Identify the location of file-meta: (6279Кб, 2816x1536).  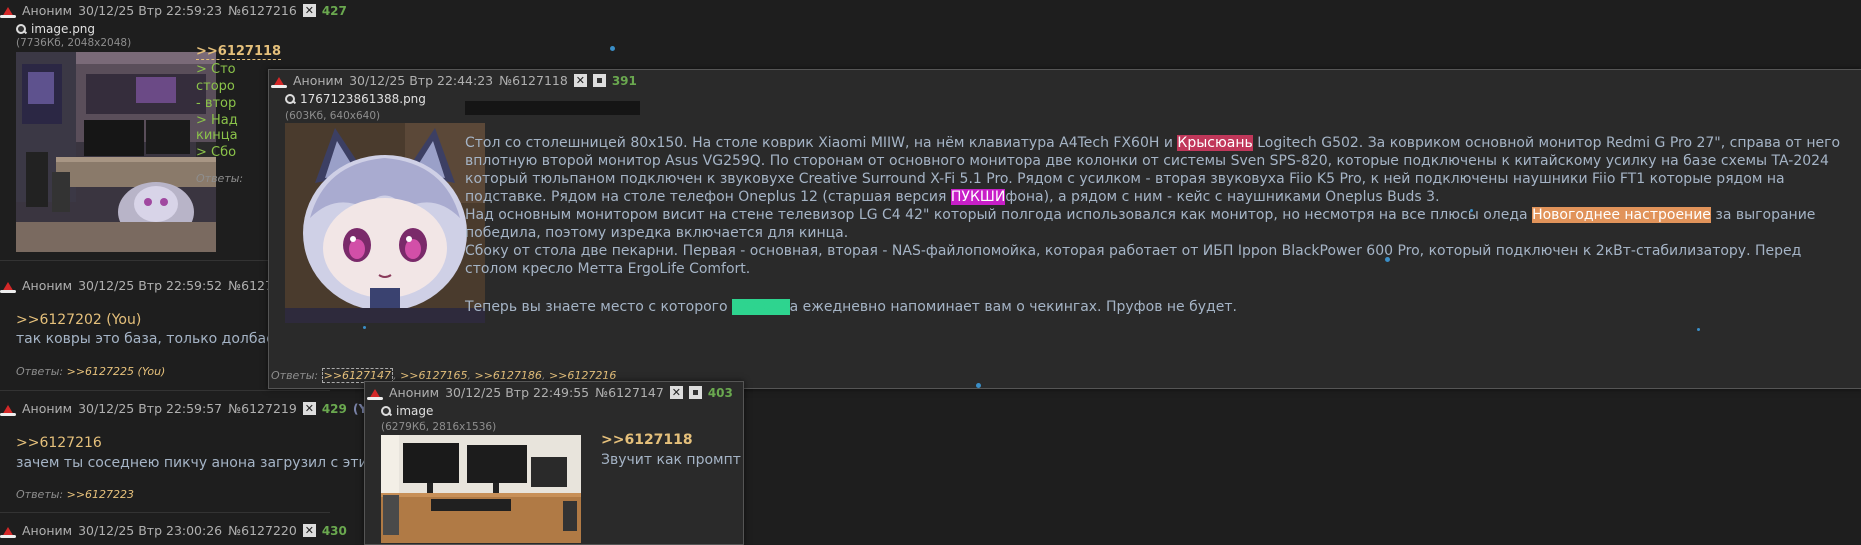
(439, 427).